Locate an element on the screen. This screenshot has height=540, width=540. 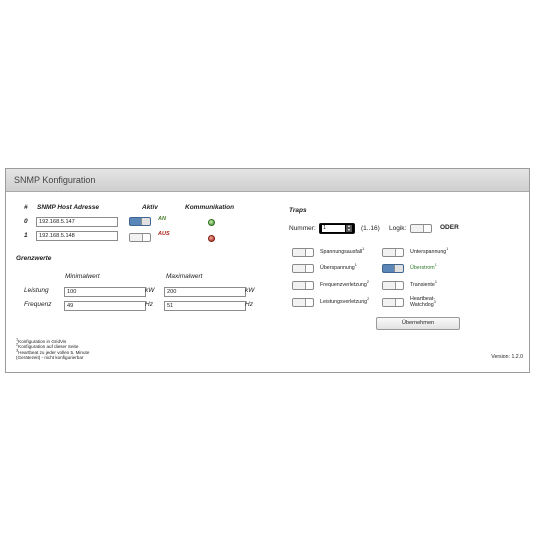
trap-number-spinner: 1 ▲ ▼ is located at coordinates (337, 228).